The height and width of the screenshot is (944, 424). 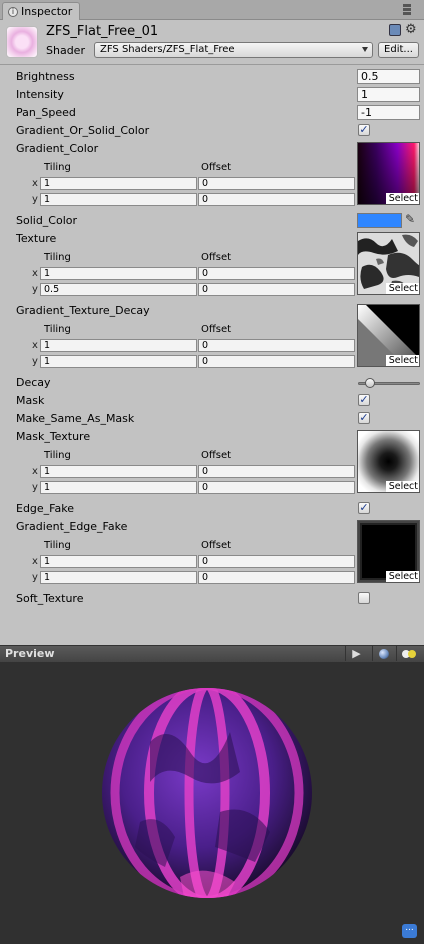 I want to click on gradient-texture-decay-tiling-x: 1, so click(x=118, y=345).